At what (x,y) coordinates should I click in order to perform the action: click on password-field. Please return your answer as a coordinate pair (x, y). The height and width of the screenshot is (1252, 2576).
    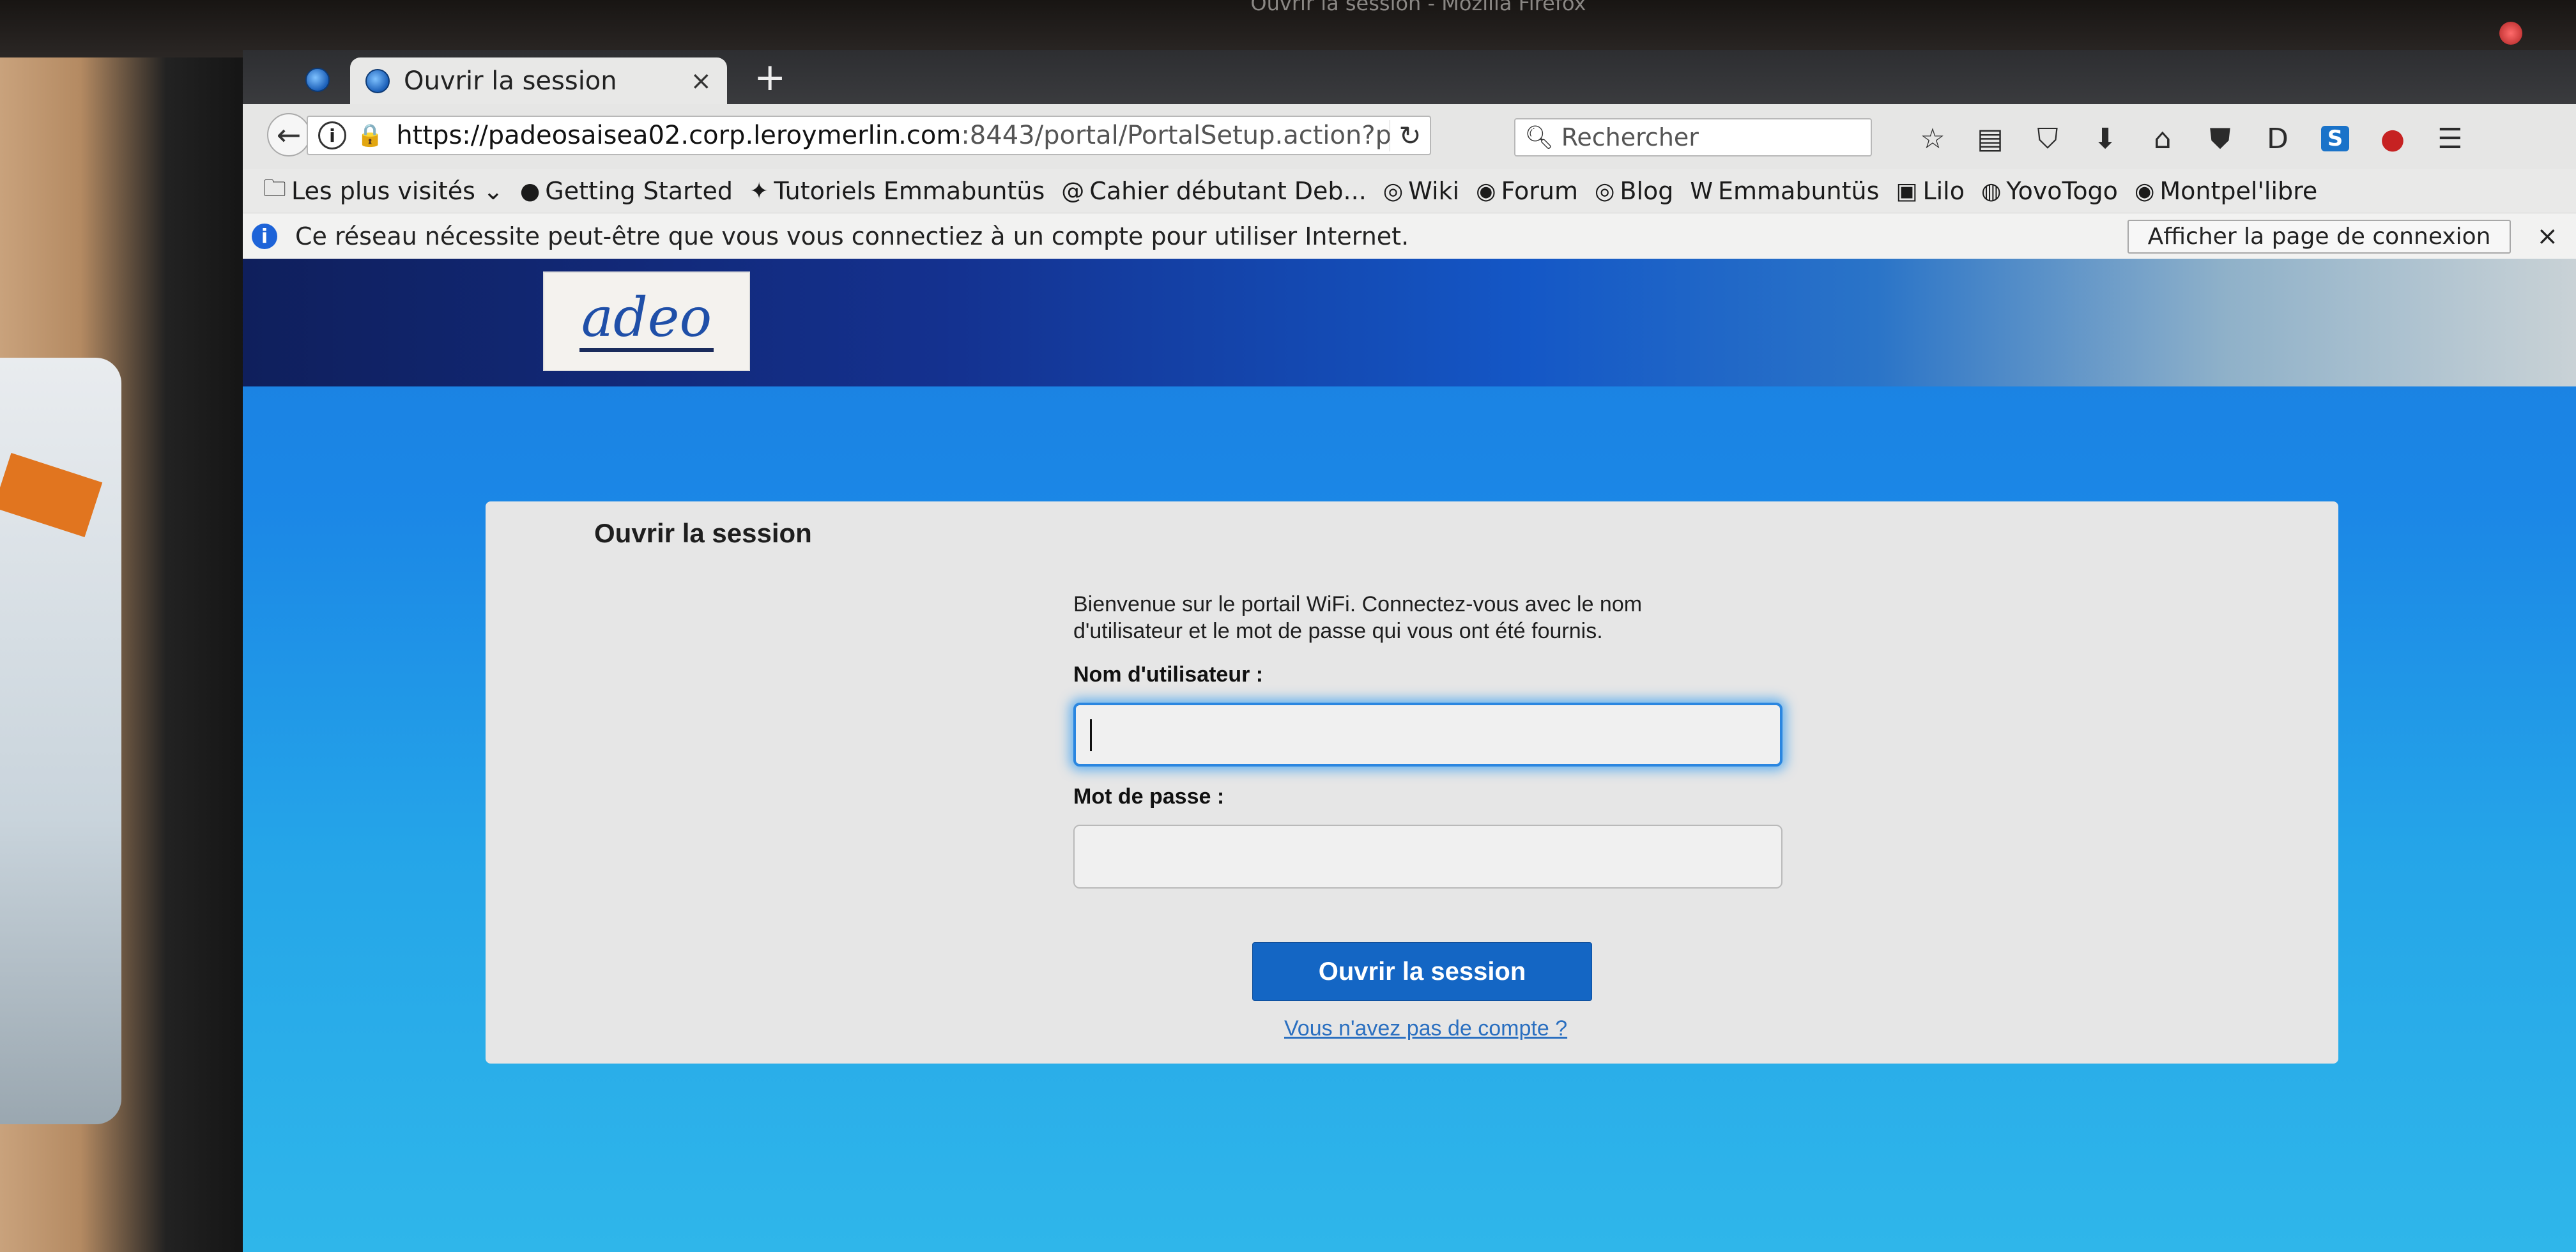
    Looking at the image, I should click on (1427, 857).